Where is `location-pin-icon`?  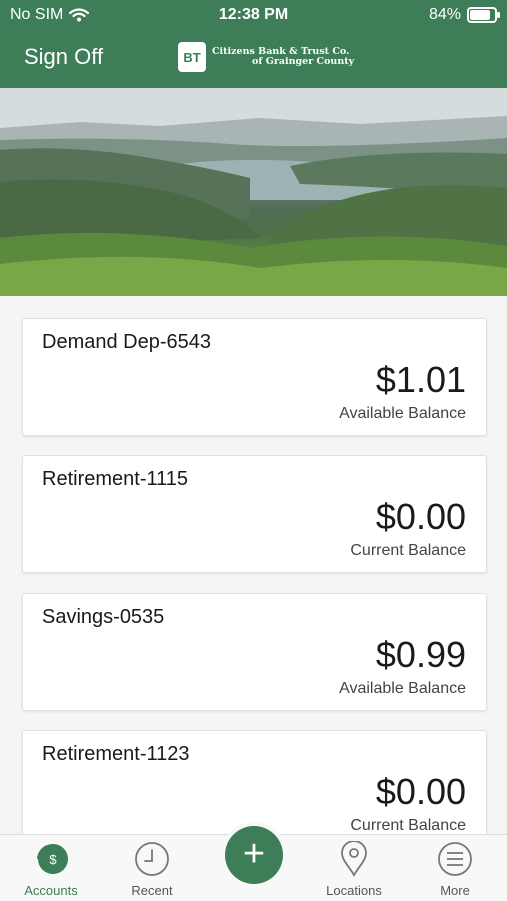
location-pin-icon is located at coordinates (354, 858).